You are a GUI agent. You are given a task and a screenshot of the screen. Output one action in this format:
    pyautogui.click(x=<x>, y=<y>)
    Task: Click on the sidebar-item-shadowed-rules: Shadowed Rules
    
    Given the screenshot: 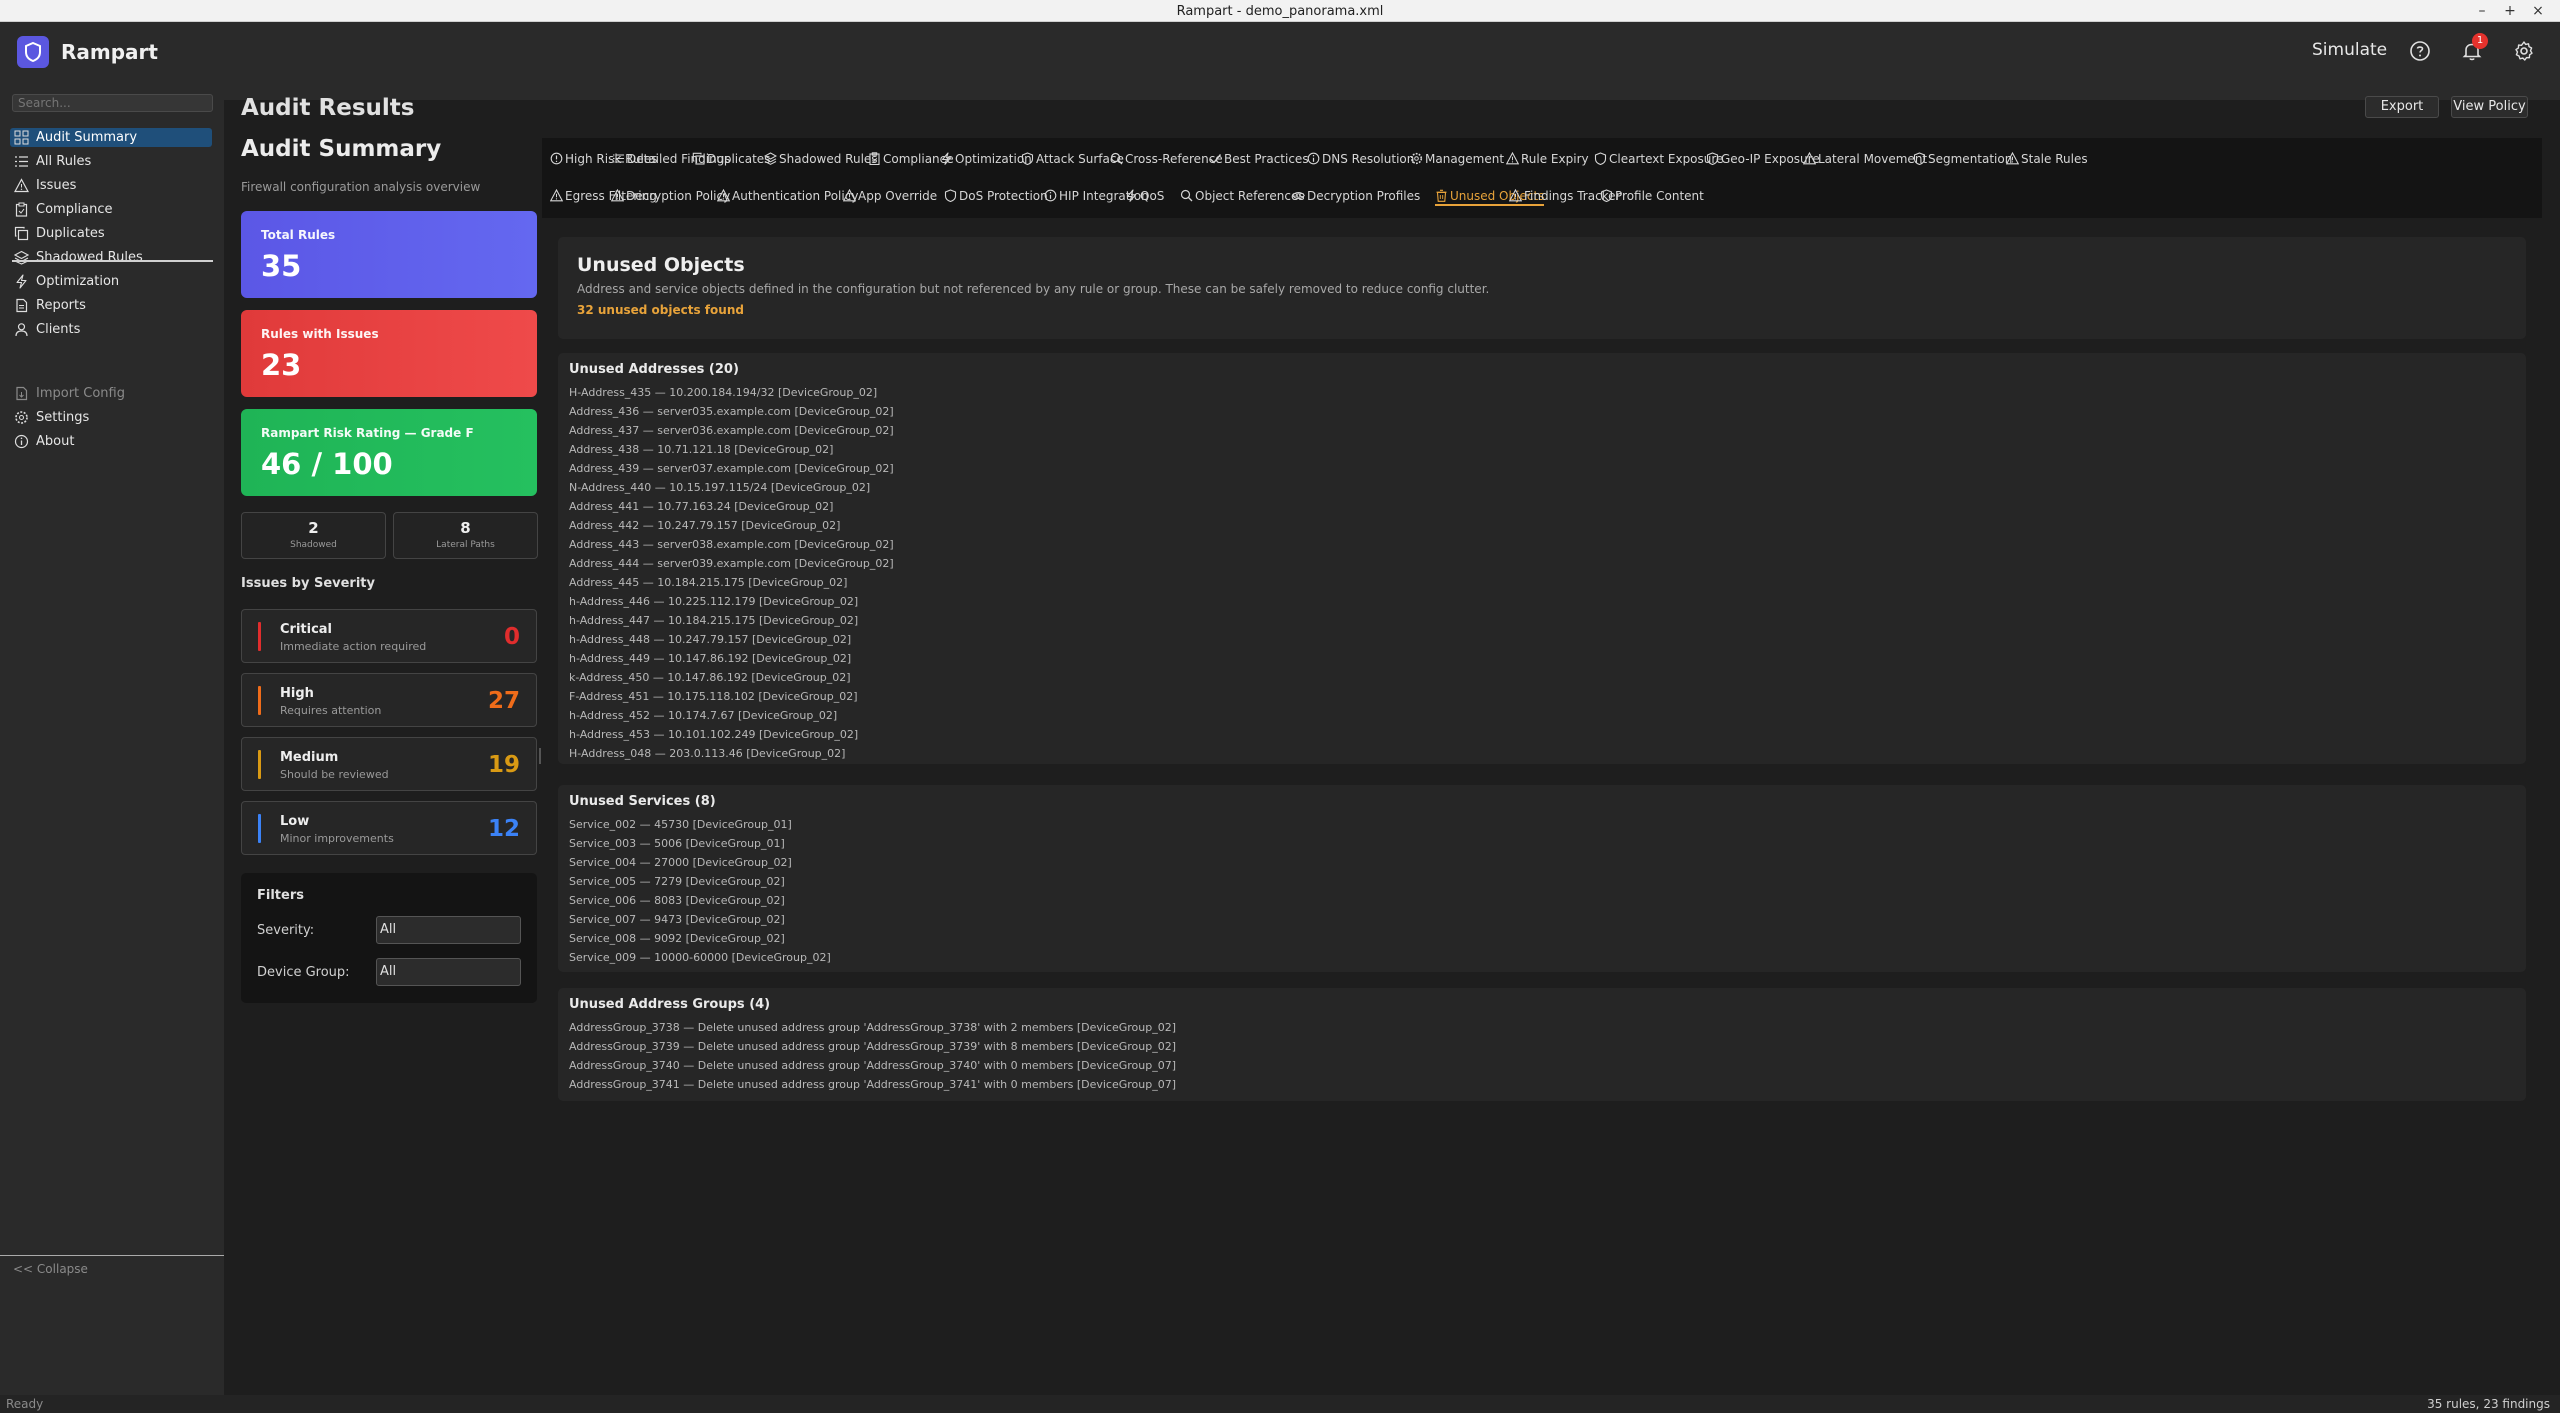 What is the action you would take?
    pyautogui.click(x=111, y=257)
    